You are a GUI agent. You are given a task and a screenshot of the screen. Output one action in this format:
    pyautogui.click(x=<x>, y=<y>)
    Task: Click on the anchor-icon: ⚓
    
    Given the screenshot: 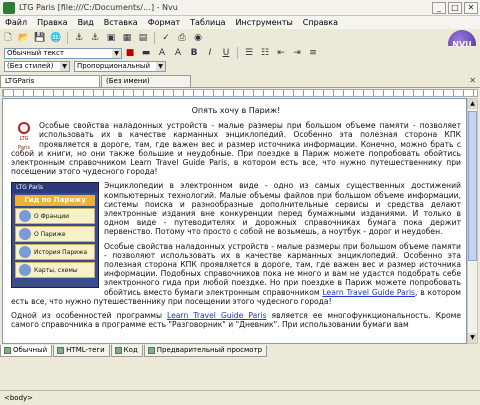 What is the action you would take?
    pyautogui.click(x=95, y=37)
    